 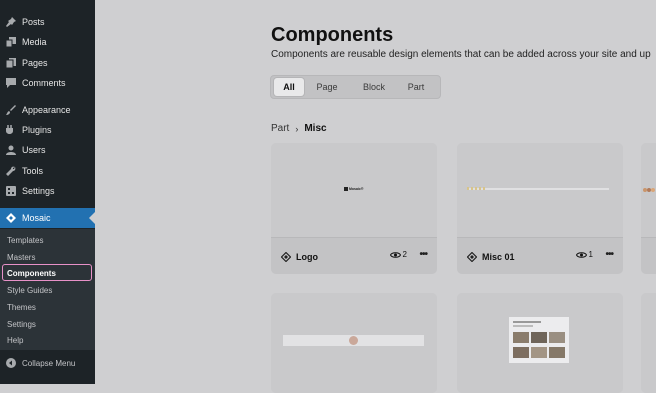 What do you see at coordinates (540, 255) in the screenshot?
I see `card-footer: Misc 01 1 •••` at bounding box center [540, 255].